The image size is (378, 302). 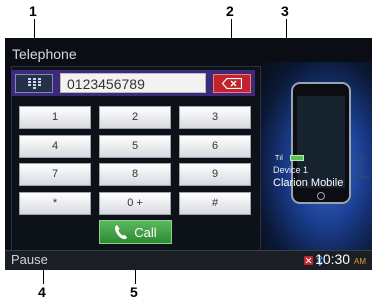 I want to click on clock-ampm: AM, so click(x=360, y=261).